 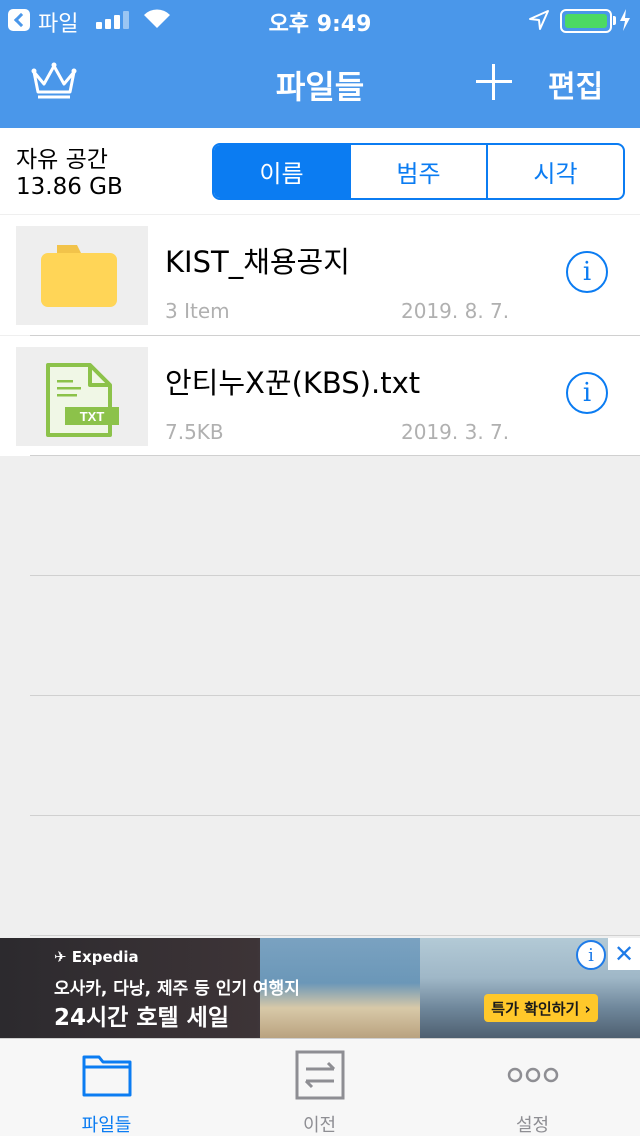 I want to click on ad-headline: 오사카, 다낭, 제주 등 인기 여행지, so click(x=177, y=989).